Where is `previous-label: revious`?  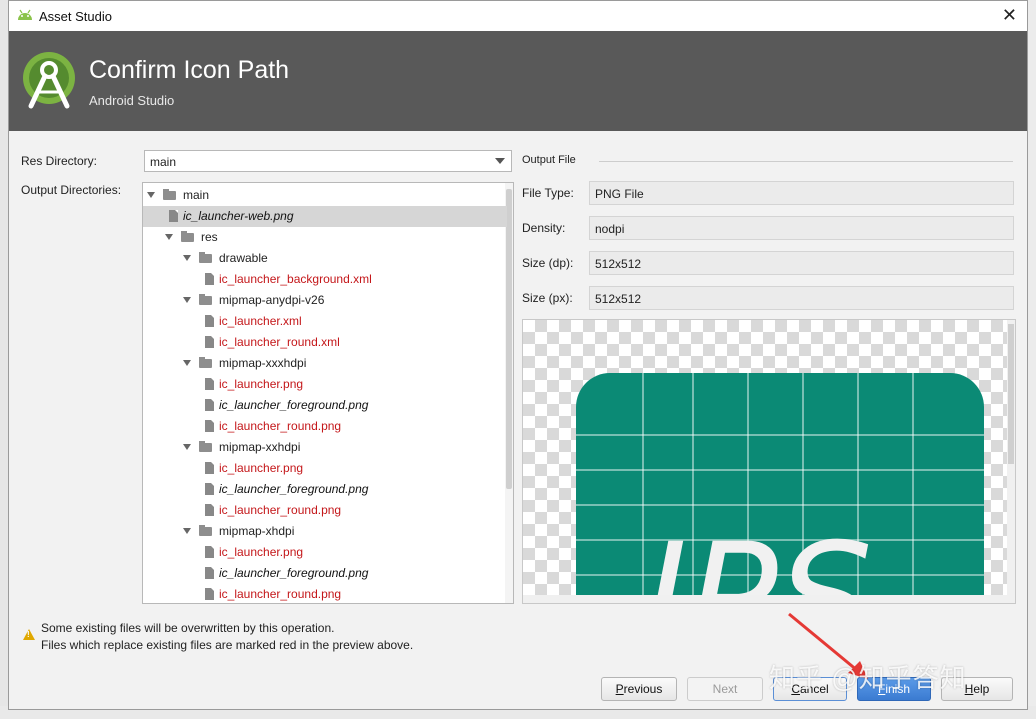
previous-label: revious is located at coordinates (643, 689).